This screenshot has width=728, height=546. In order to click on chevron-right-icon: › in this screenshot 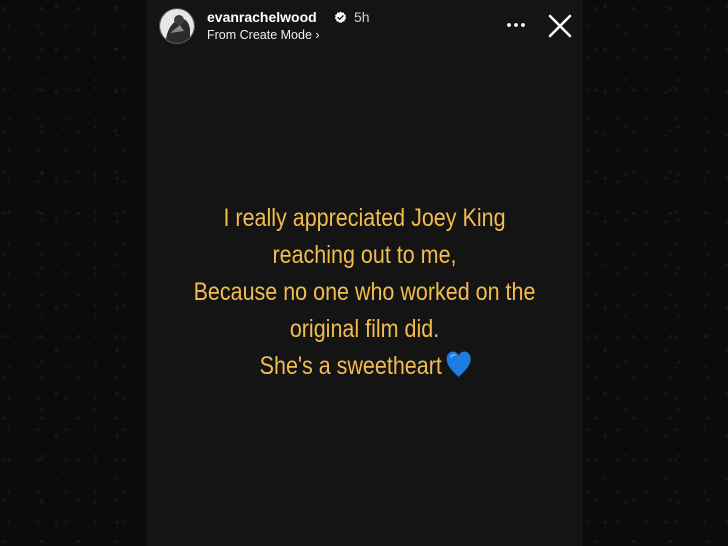, I will do `click(317, 35)`.